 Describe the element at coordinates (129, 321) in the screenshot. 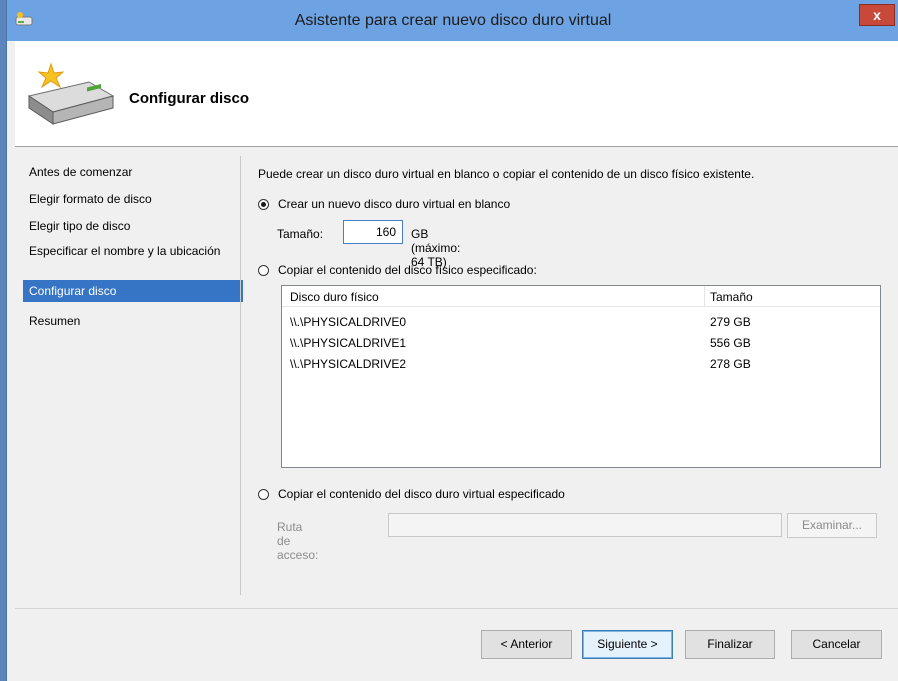

I see `nav-item-resumen: Resumen` at that location.